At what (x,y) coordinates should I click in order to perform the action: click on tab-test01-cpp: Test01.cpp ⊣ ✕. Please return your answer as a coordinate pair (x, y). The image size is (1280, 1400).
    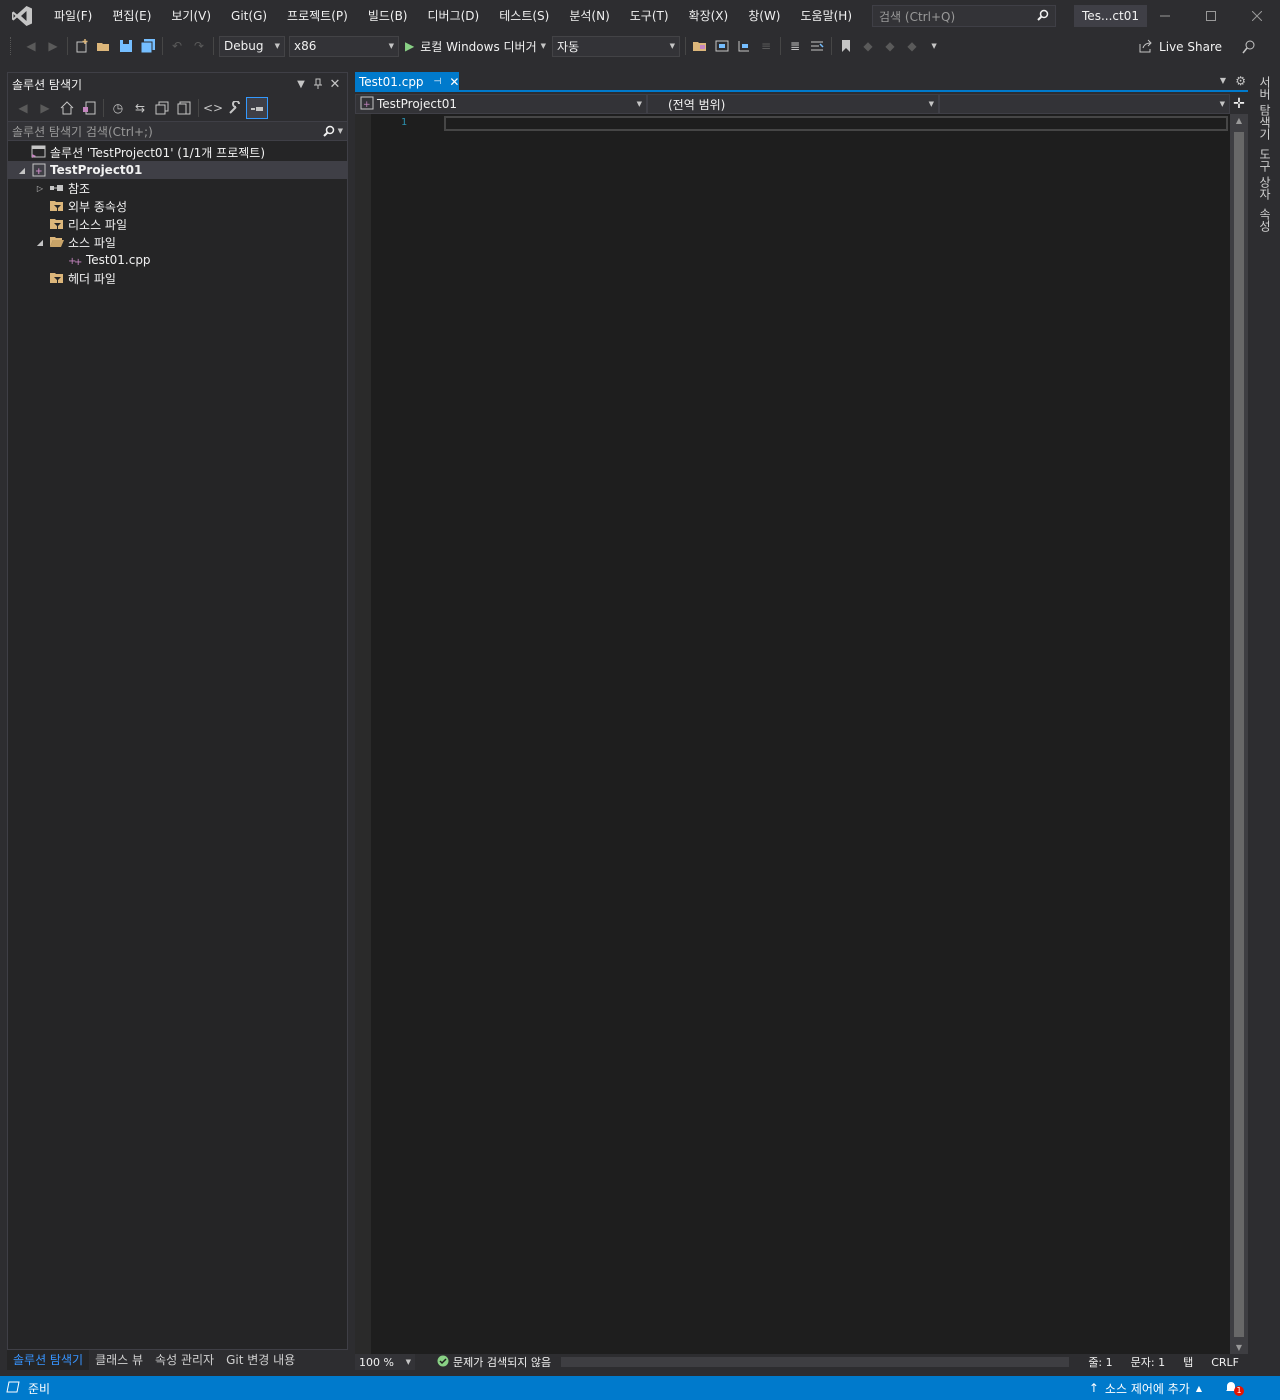
    Looking at the image, I should click on (407, 82).